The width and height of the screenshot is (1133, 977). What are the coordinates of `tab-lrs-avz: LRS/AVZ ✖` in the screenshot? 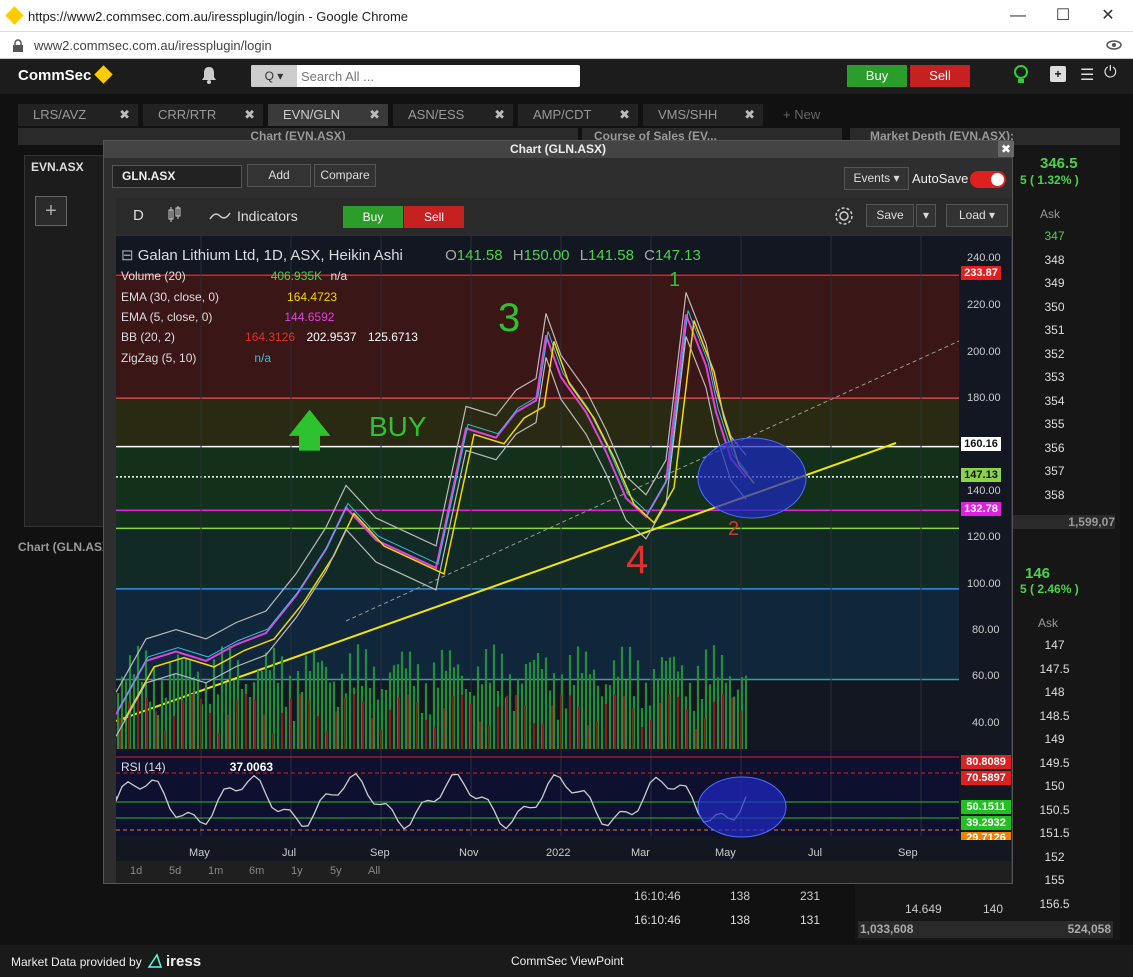 It's located at (78, 115).